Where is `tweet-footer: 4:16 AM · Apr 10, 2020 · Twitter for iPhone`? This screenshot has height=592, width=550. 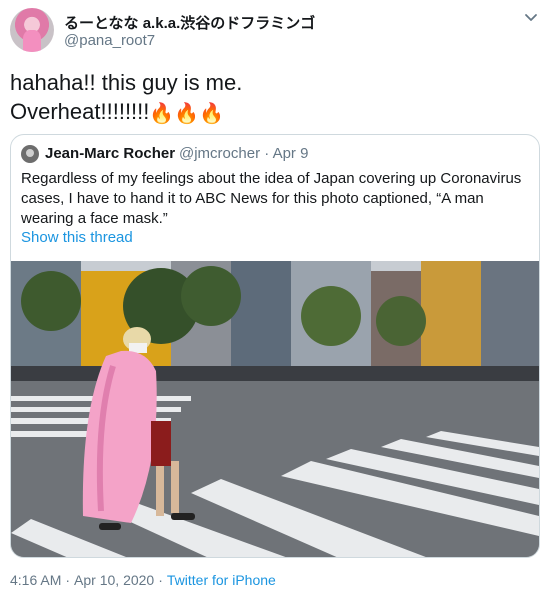 tweet-footer: 4:16 AM · Apr 10, 2020 · Twitter for iPhone is located at coordinates (143, 580).